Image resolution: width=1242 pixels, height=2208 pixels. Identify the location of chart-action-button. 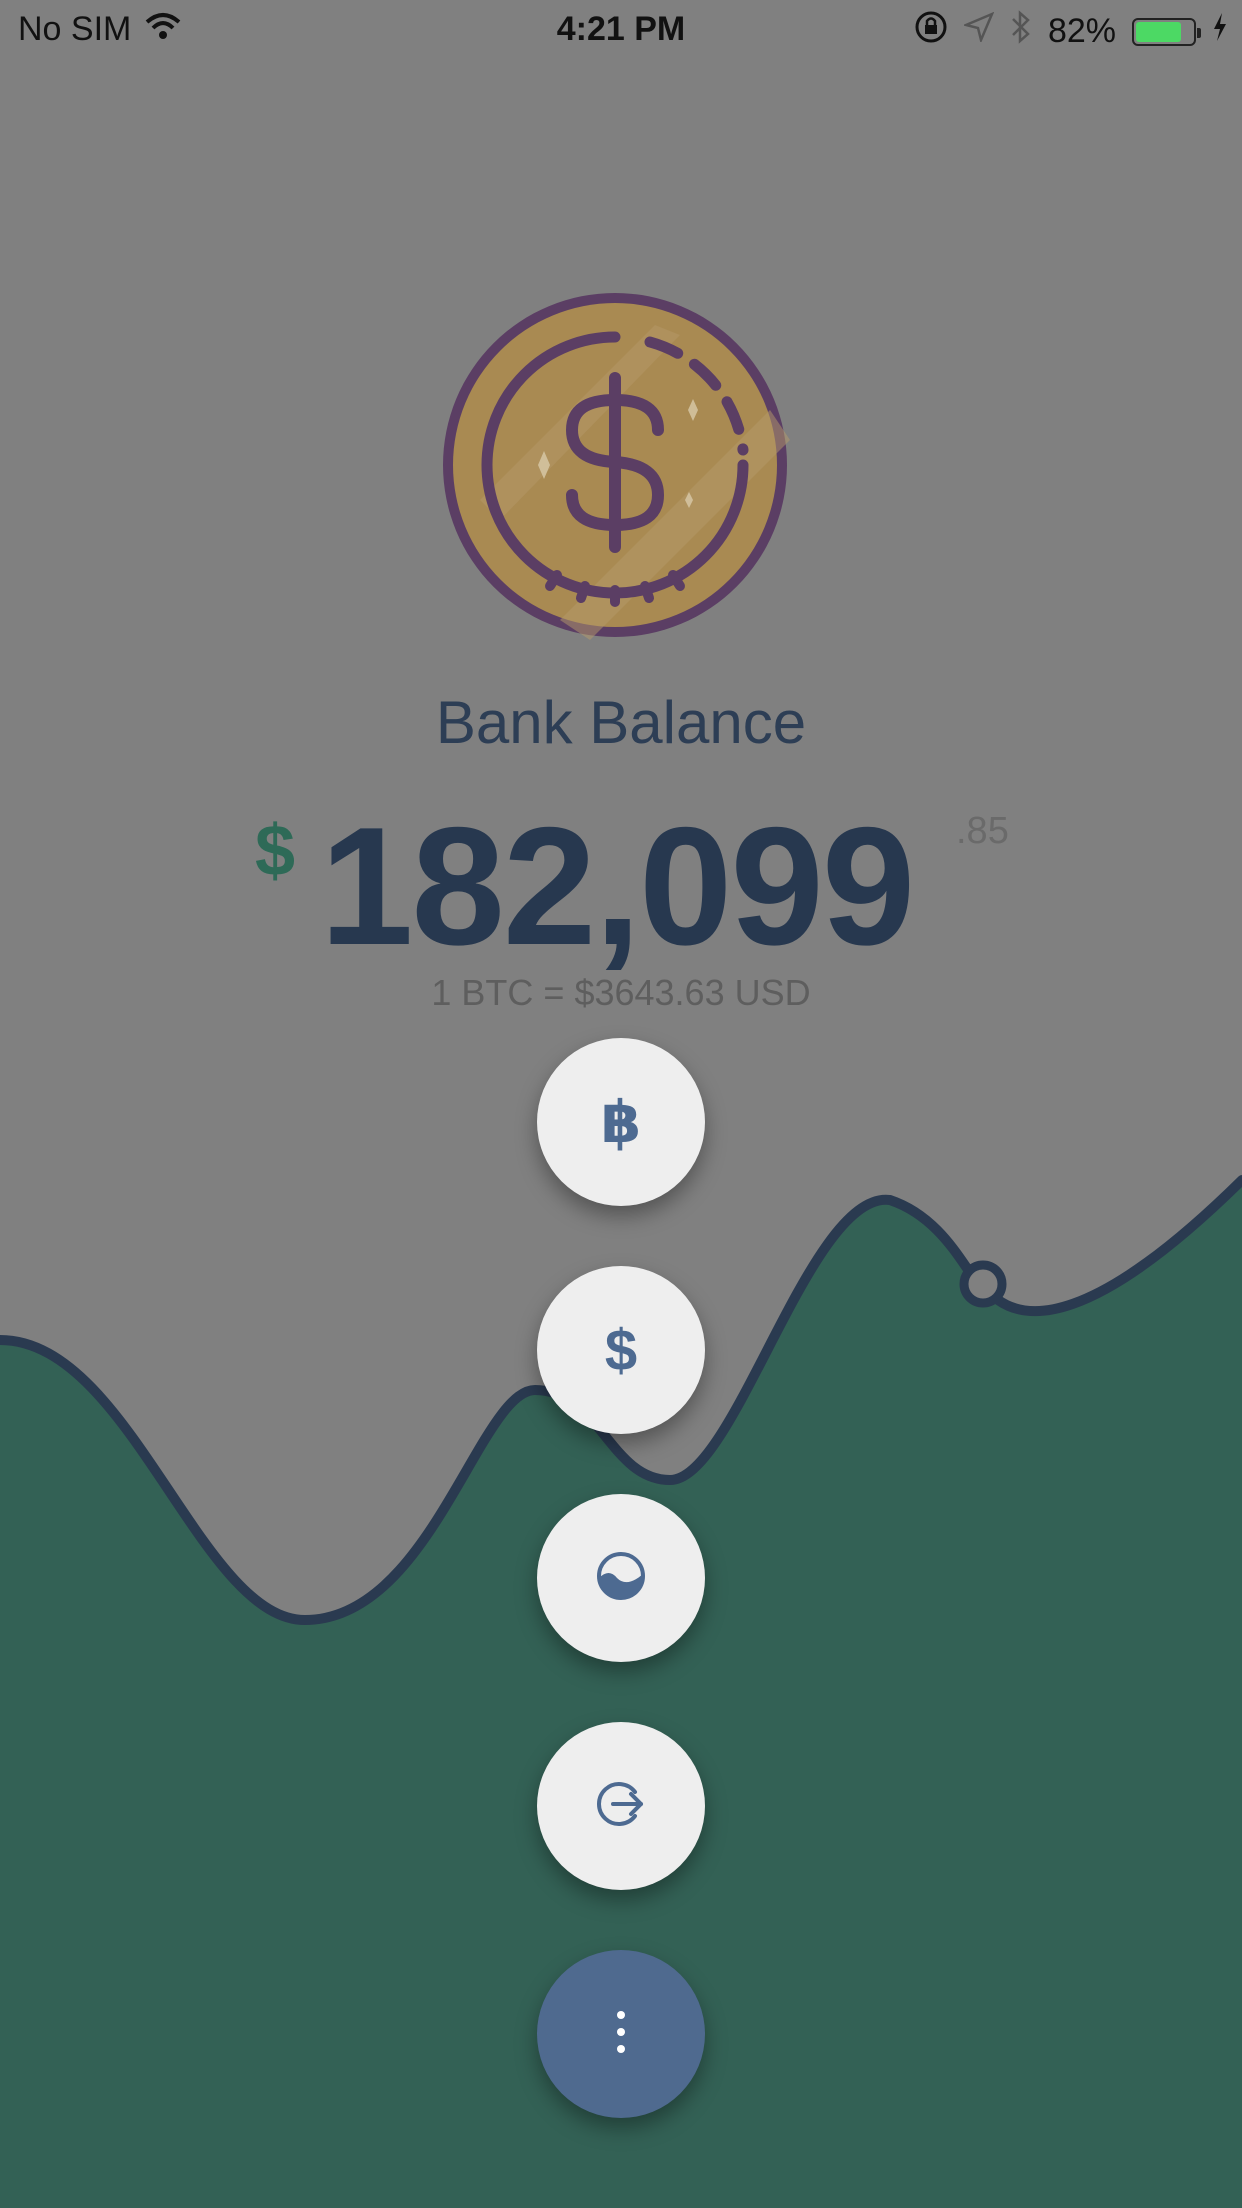
(621, 1578).